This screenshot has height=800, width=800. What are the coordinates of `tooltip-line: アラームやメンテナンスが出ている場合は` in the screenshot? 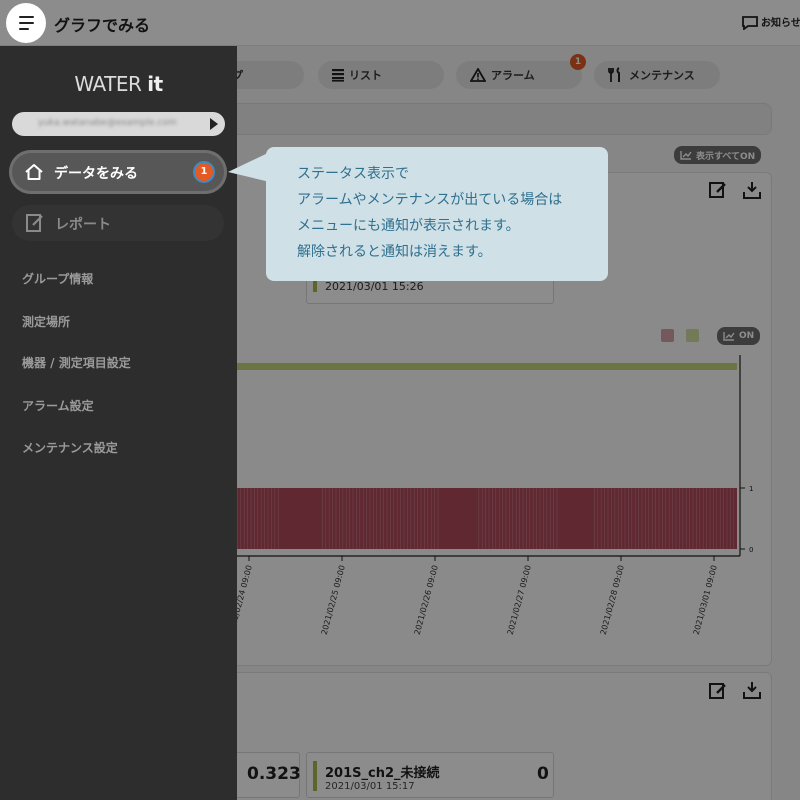 It's located at (430, 200).